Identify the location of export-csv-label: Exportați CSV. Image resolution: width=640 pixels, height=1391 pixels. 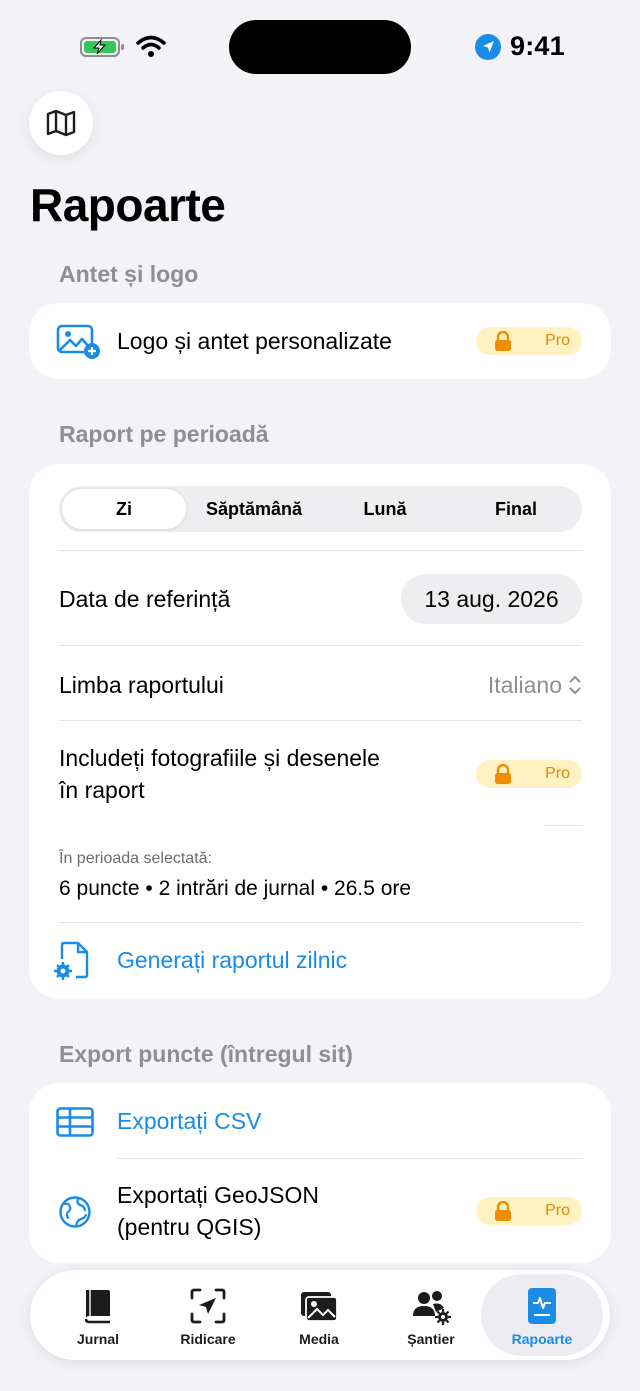
(189, 1121).